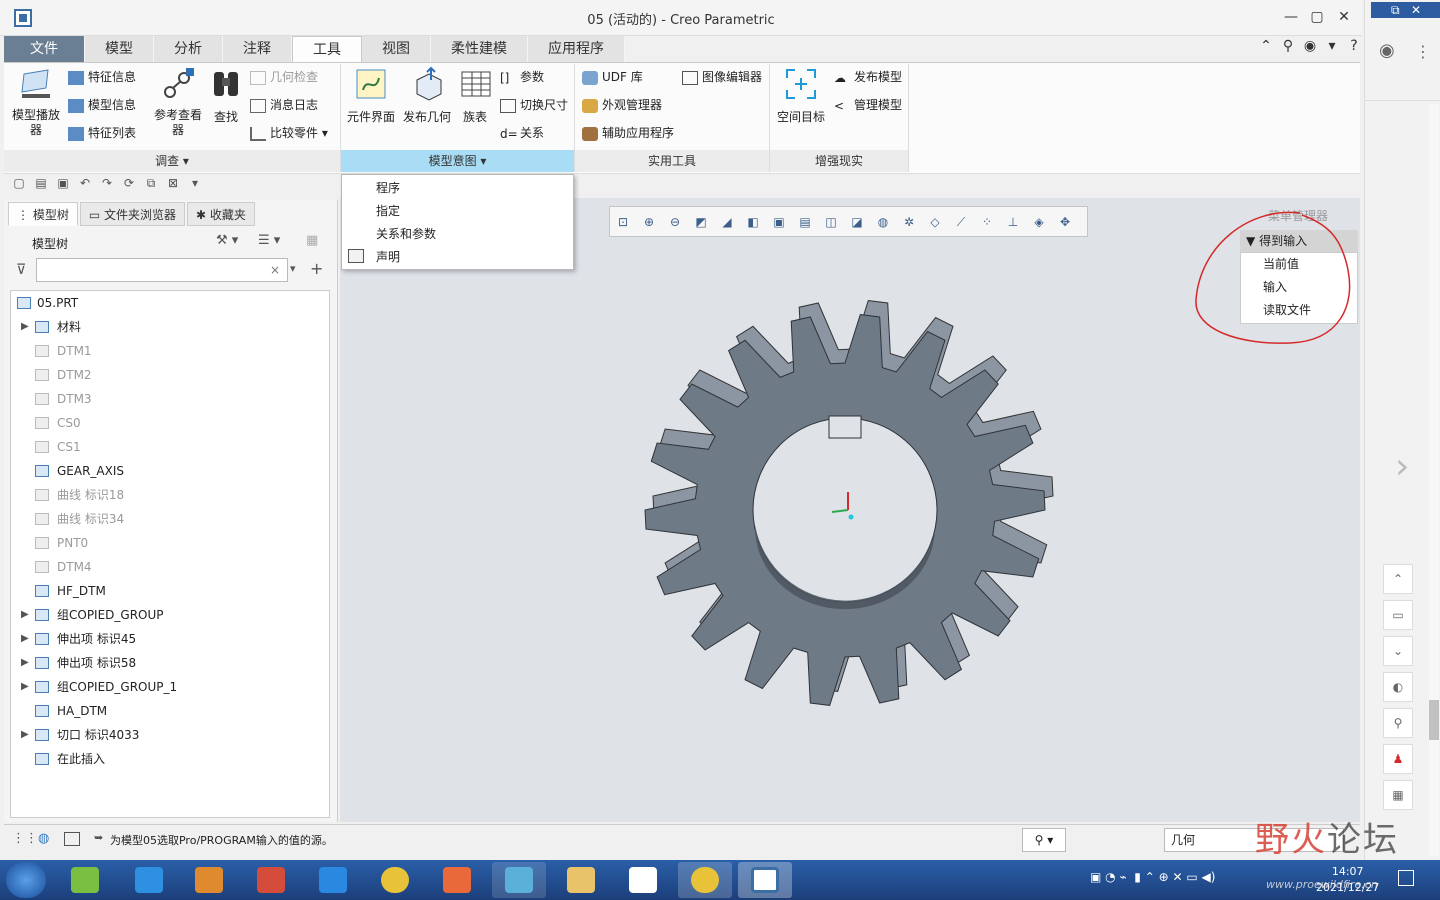 This screenshot has width=1440, height=900. I want to click on parameters-button: [] 参数, so click(522, 80).